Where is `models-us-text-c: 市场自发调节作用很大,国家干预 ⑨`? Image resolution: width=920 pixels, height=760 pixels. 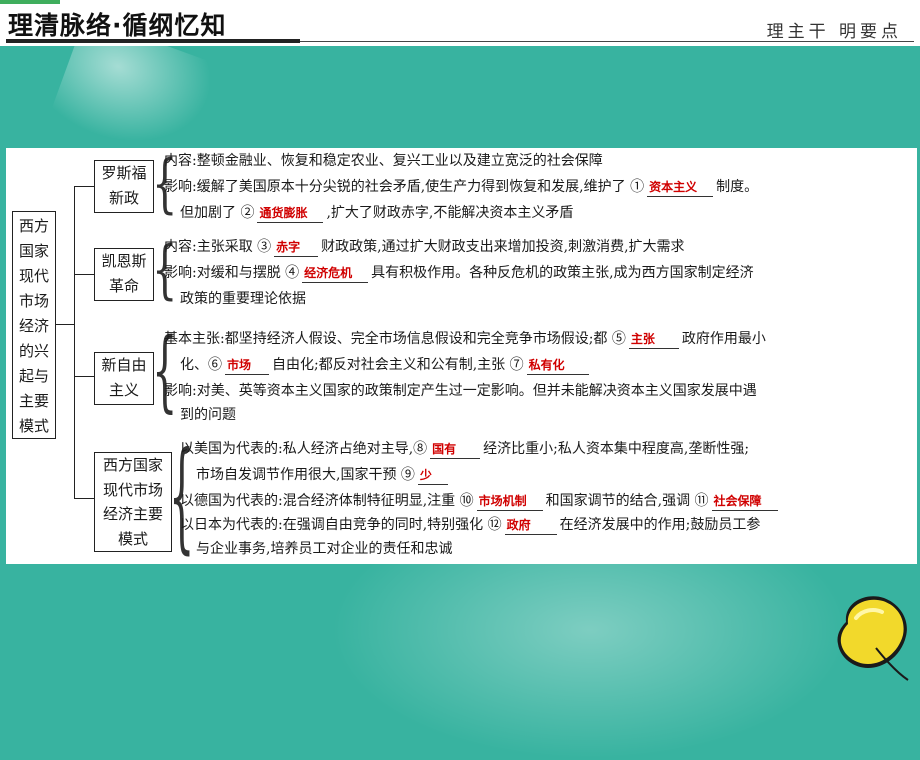
models-us-text-c: 市场自发调节作用很大,国家干预 ⑨ is located at coordinates (305, 475).